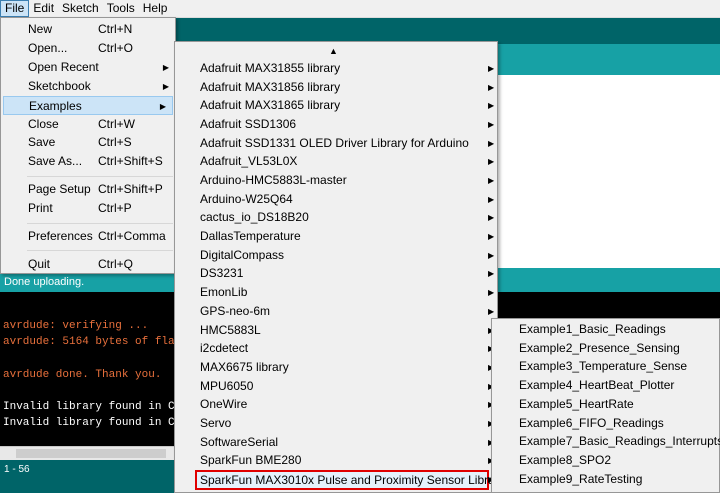 This screenshot has width=720, height=493. What do you see at coordinates (605, 366) in the screenshot?
I see `library-example-item: Example3_Temperature_Sense` at bounding box center [605, 366].